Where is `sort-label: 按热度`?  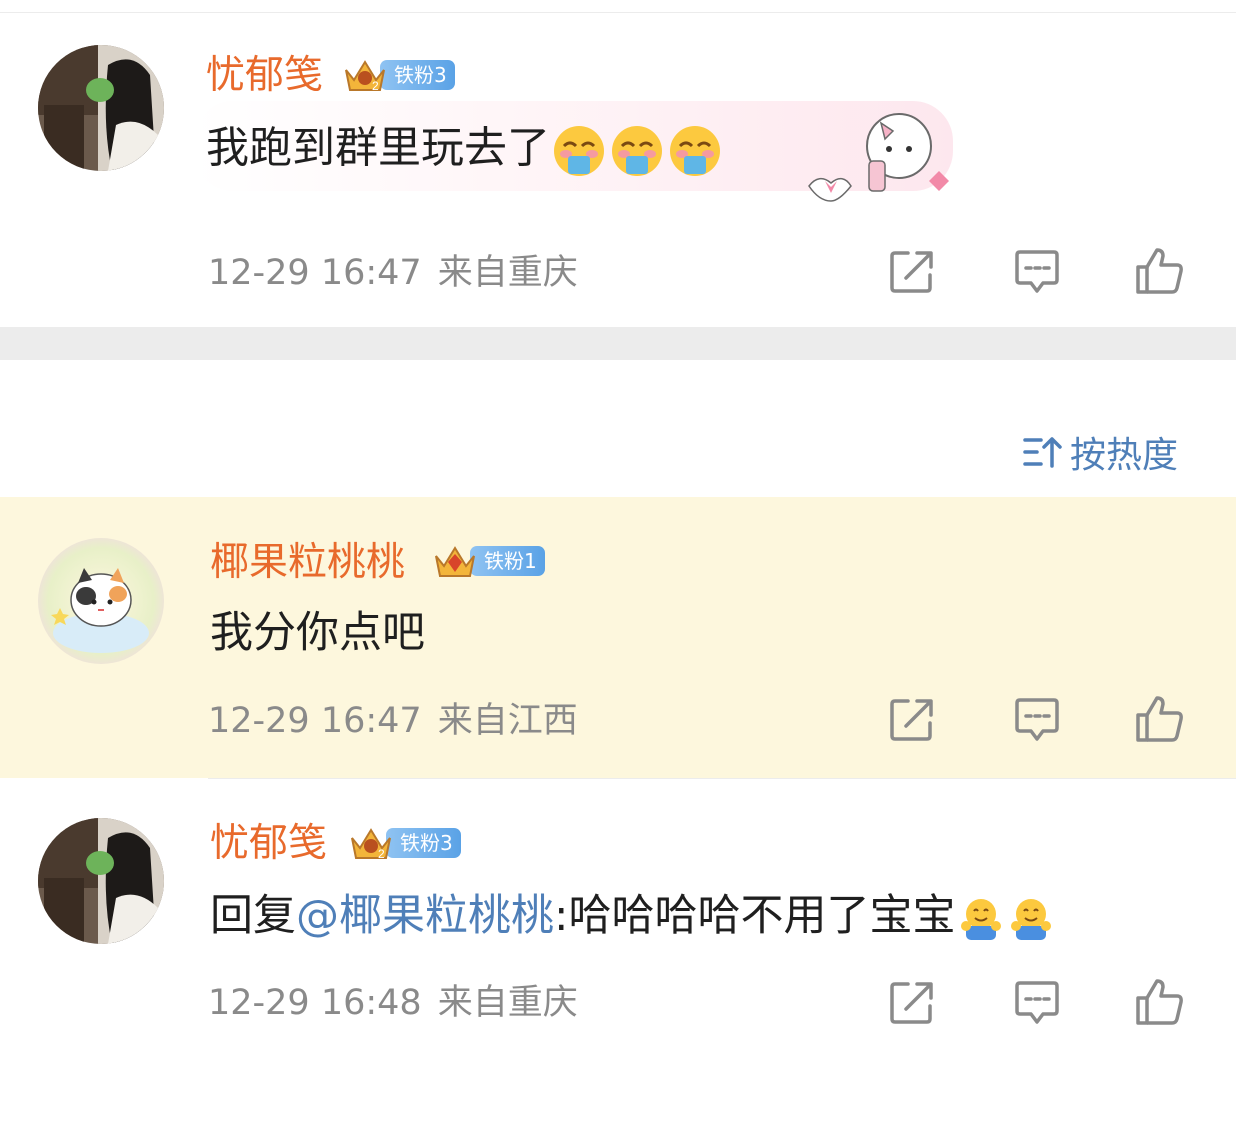 sort-label: 按热度 is located at coordinates (1124, 455).